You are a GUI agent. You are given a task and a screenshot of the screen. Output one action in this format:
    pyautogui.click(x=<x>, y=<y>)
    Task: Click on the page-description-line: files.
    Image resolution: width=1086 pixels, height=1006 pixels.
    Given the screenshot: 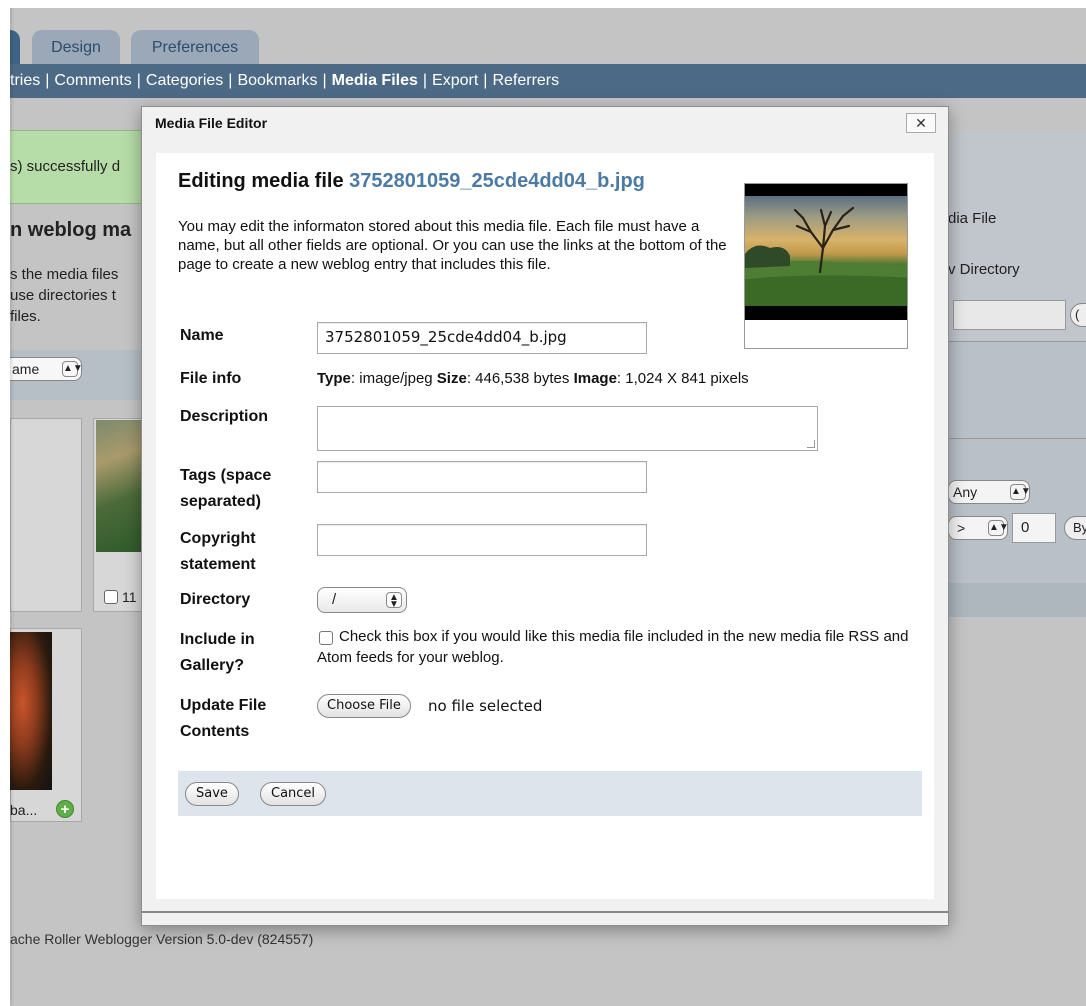 What is the action you would take?
    pyautogui.click(x=25, y=316)
    